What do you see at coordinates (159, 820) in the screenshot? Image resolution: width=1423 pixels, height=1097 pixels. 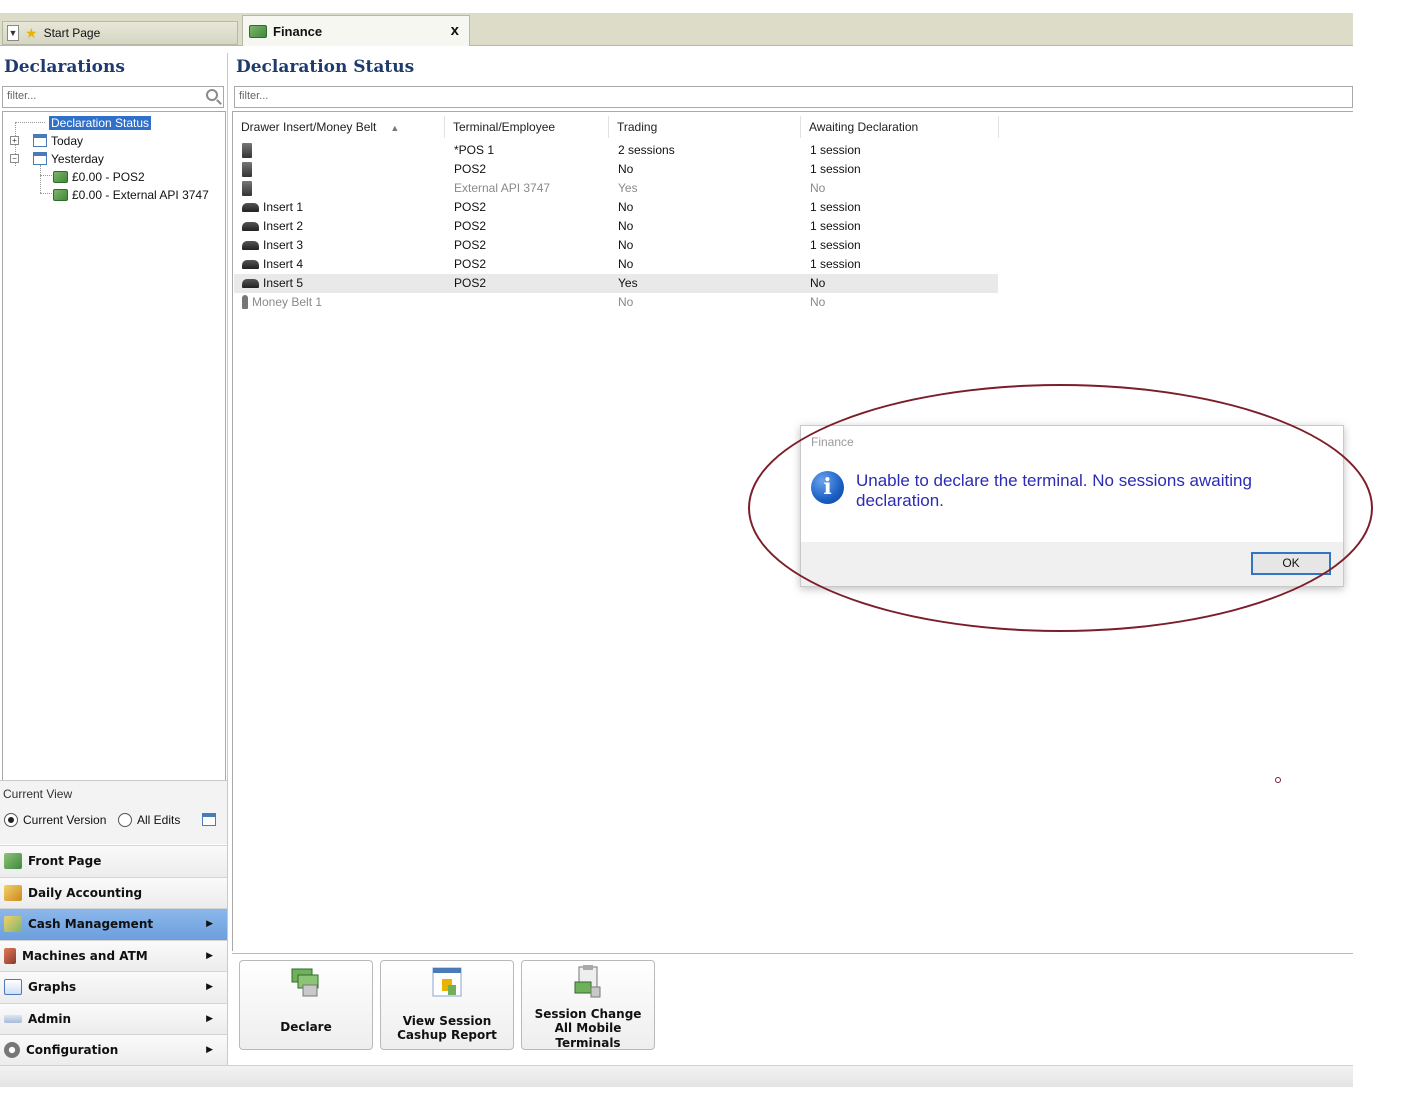 I see `all-edits-label: All Edits` at bounding box center [159, 820].